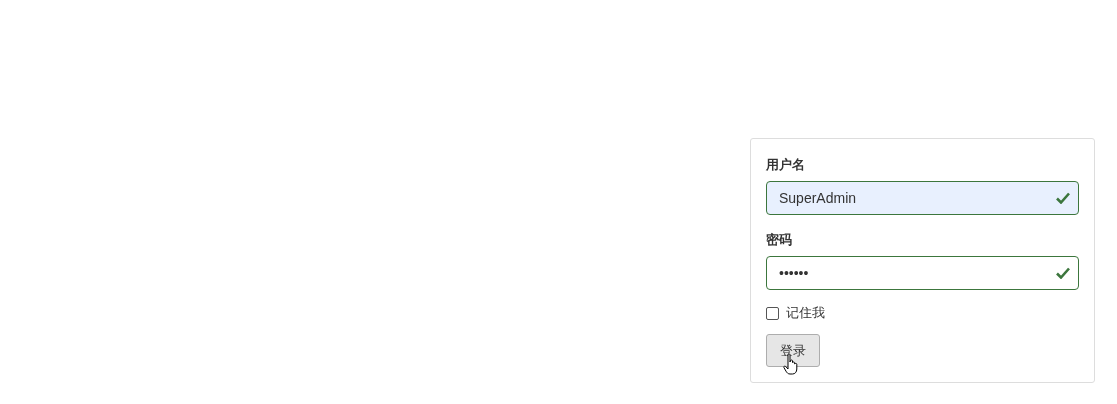 This screenshot has width=1117, height=404. Describe the element at coordinates (793, 350) in the screenshot. I see `login-button: 登录` at that location.